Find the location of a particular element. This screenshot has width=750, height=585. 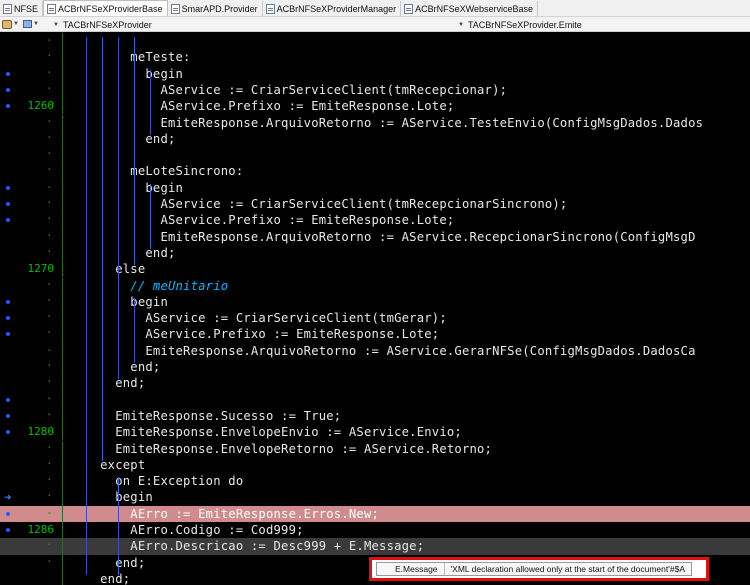

code-line: - AErro := EmiteResponse.Erros.New; is located at coordinates (375, 513).